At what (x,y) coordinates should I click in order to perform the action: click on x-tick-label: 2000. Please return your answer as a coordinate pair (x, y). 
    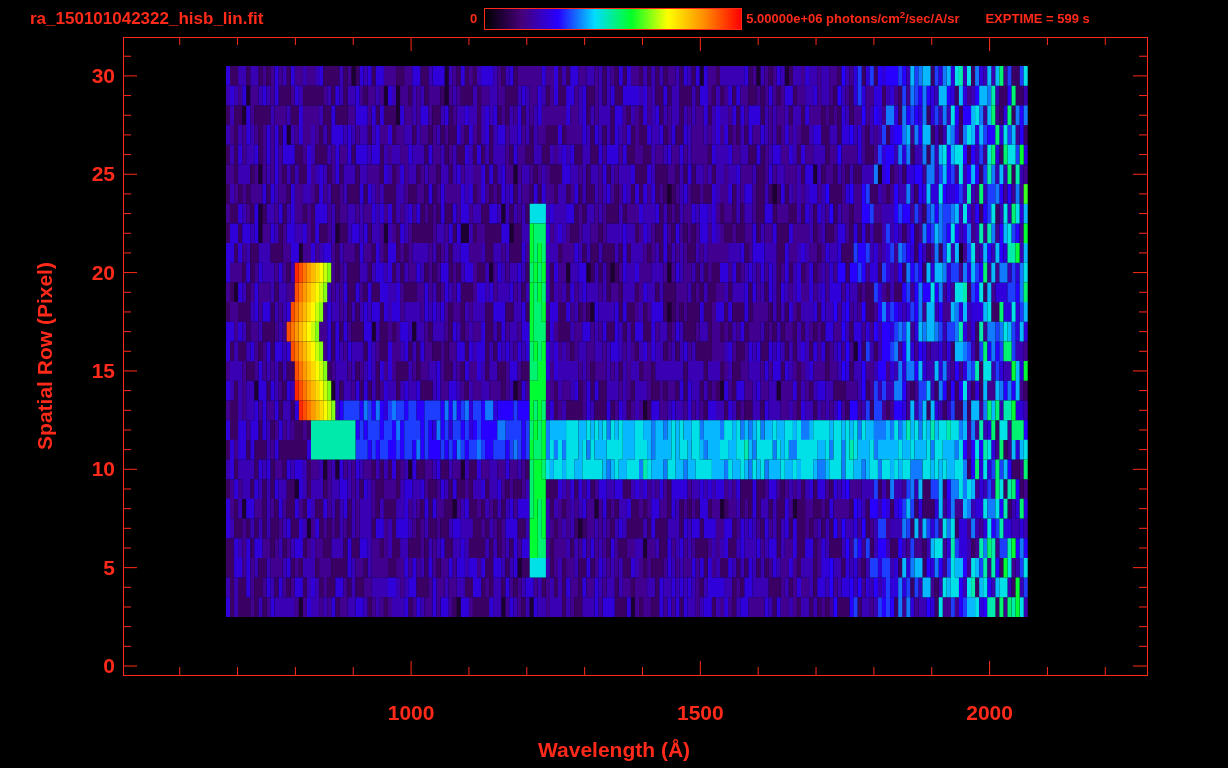
    Looking at the image, I should click on (989, 713).